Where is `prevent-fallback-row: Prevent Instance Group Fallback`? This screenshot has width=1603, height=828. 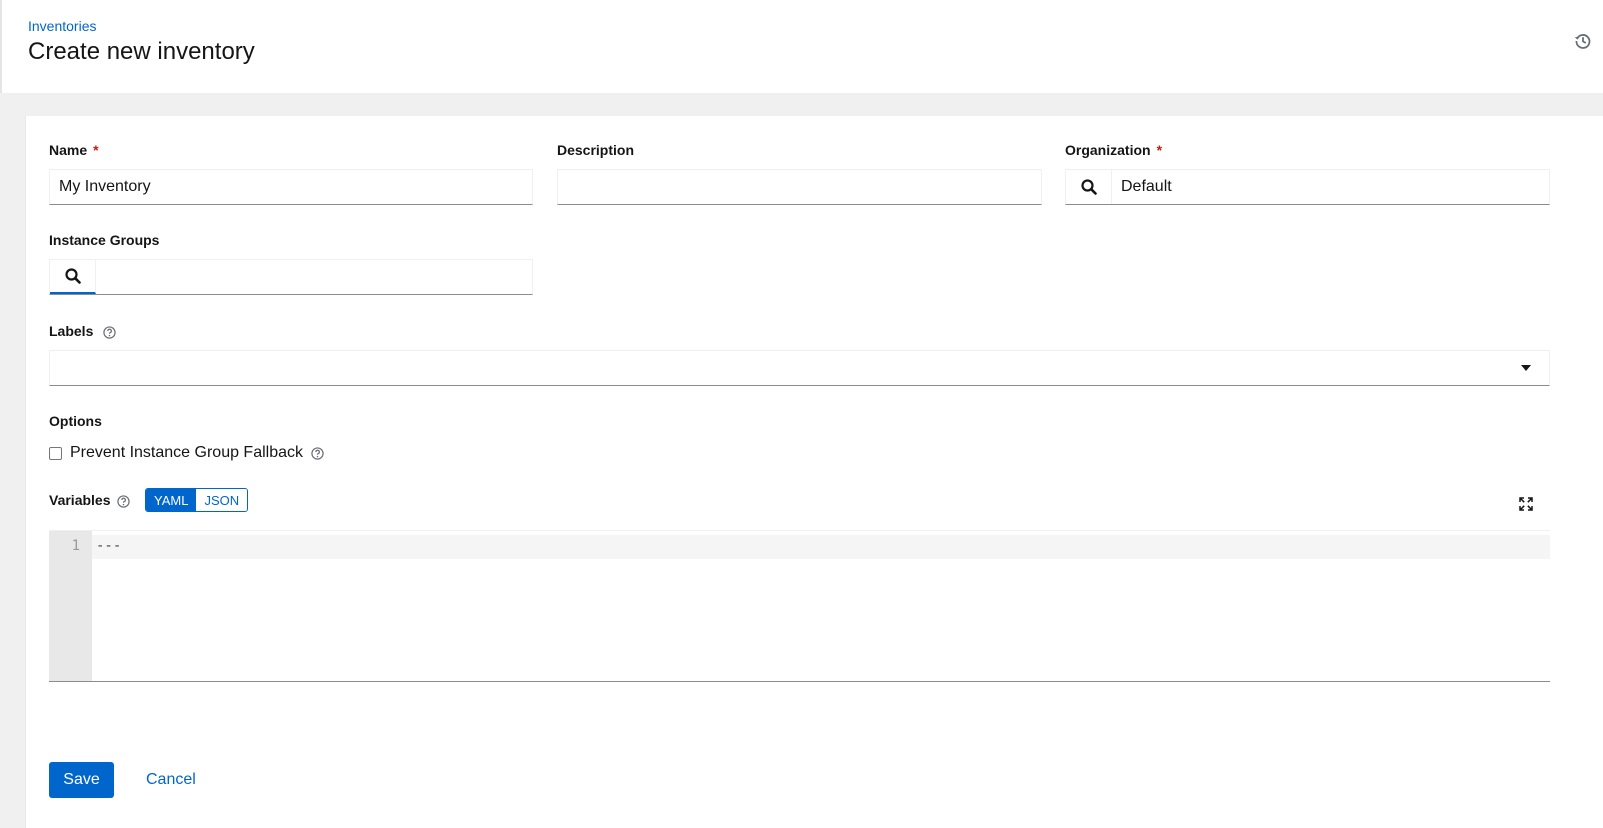
prevent-fallback-row: Prevent Instance Group Fallback is located at coordinates (186, 453).